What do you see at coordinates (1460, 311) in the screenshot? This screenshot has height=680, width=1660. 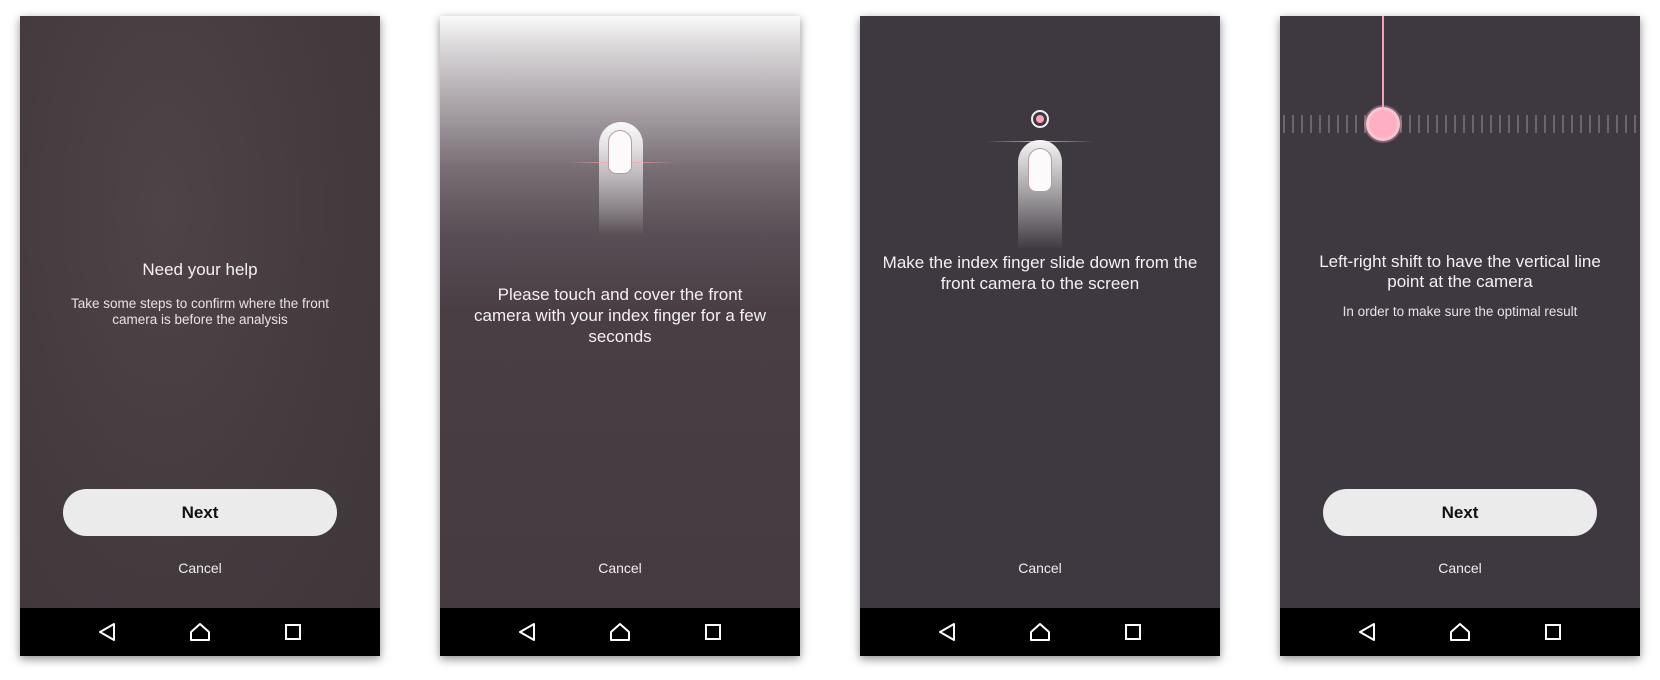 I see `page-subtitle: In order to make sure the optimal result` at bounding box center [1460, 311].